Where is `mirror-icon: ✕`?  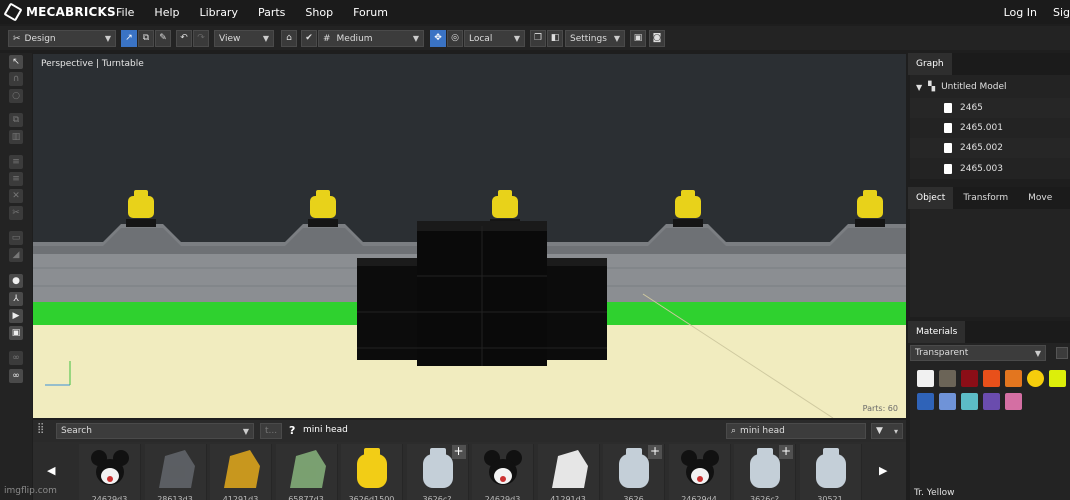 mirror-icon: ✕ is located at coordinates (16, 196).